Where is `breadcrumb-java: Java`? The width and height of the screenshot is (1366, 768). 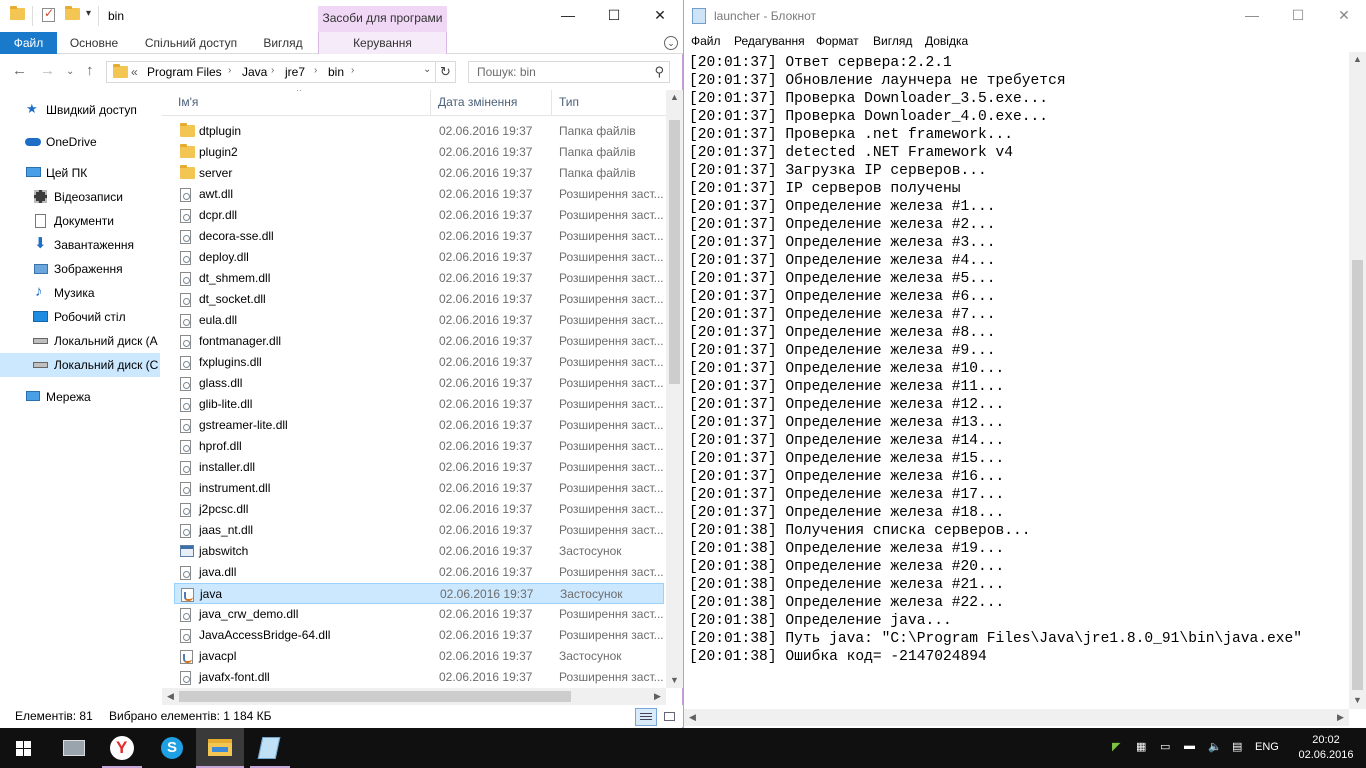
breadcrumb-java: Java is located at coordinates (254, 72).